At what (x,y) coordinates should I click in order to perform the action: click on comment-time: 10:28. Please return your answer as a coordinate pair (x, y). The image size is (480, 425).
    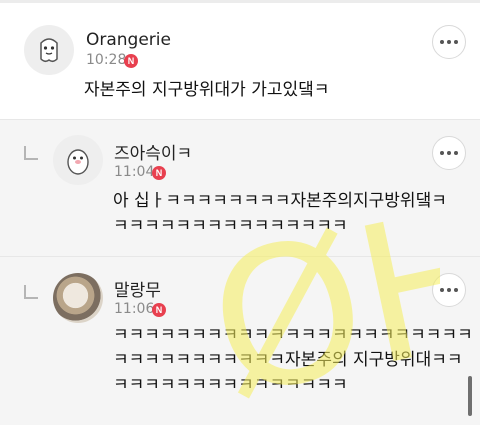
    Looking at the image, I should click on (106, 60).